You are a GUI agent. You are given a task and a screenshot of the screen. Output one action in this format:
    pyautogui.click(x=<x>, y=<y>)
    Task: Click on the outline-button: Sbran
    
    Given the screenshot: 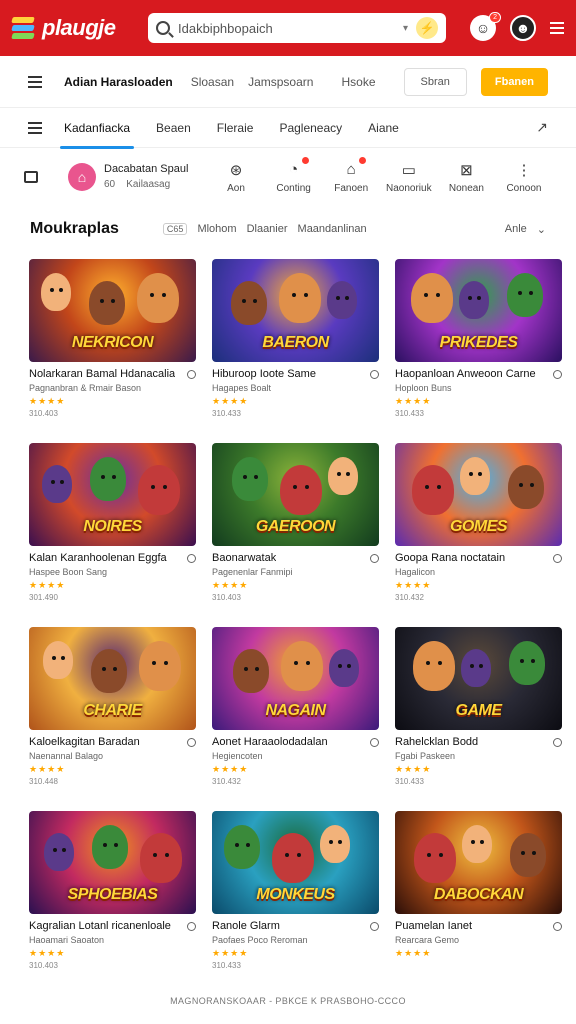 What is the action you would take?
    pyautogui.click(x=435, y=81)
    